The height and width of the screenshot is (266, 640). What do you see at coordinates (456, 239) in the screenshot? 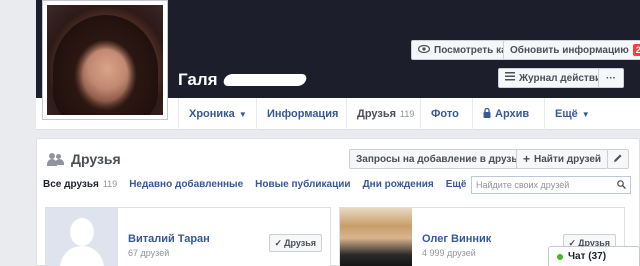
I see `friend-name: Олег Винник` at bounding box center [456, 239].